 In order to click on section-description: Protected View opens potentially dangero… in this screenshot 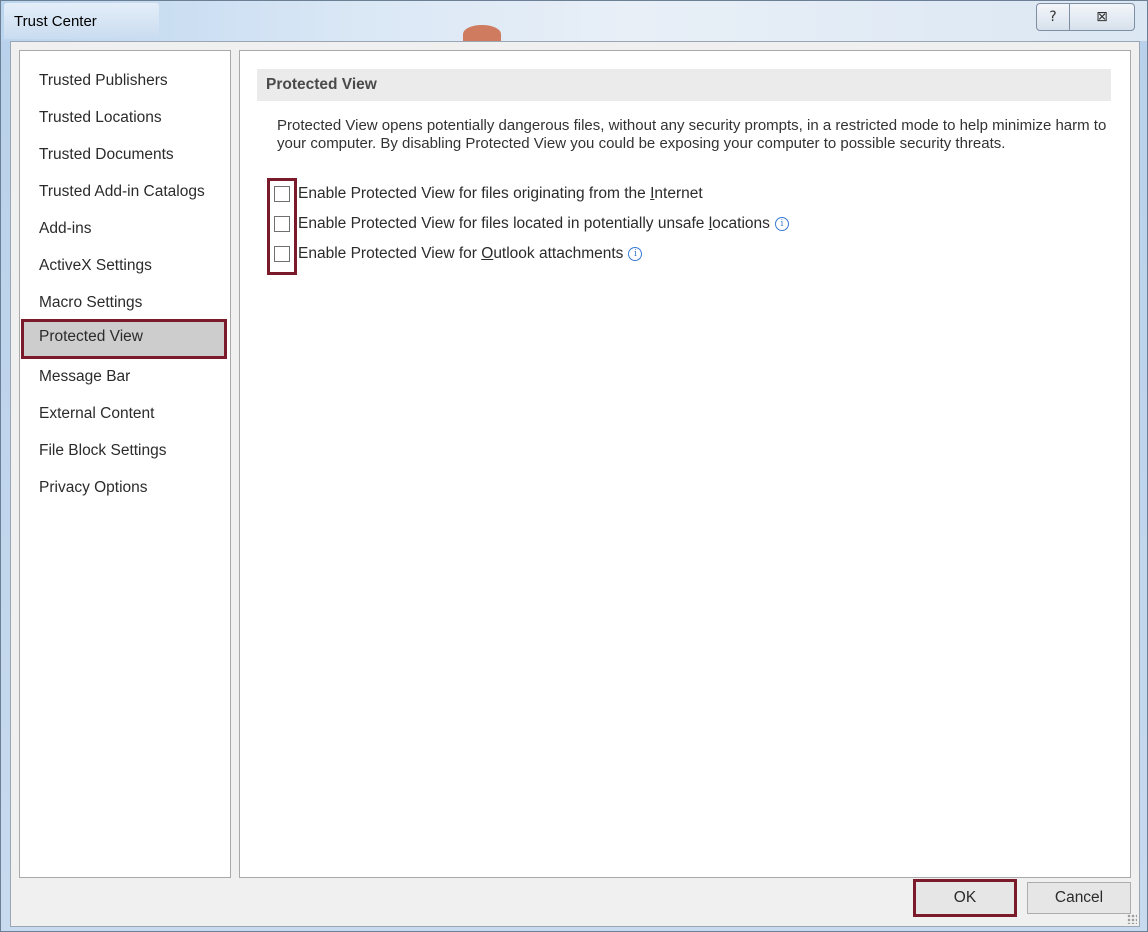, I will do `click(692, 134)`.